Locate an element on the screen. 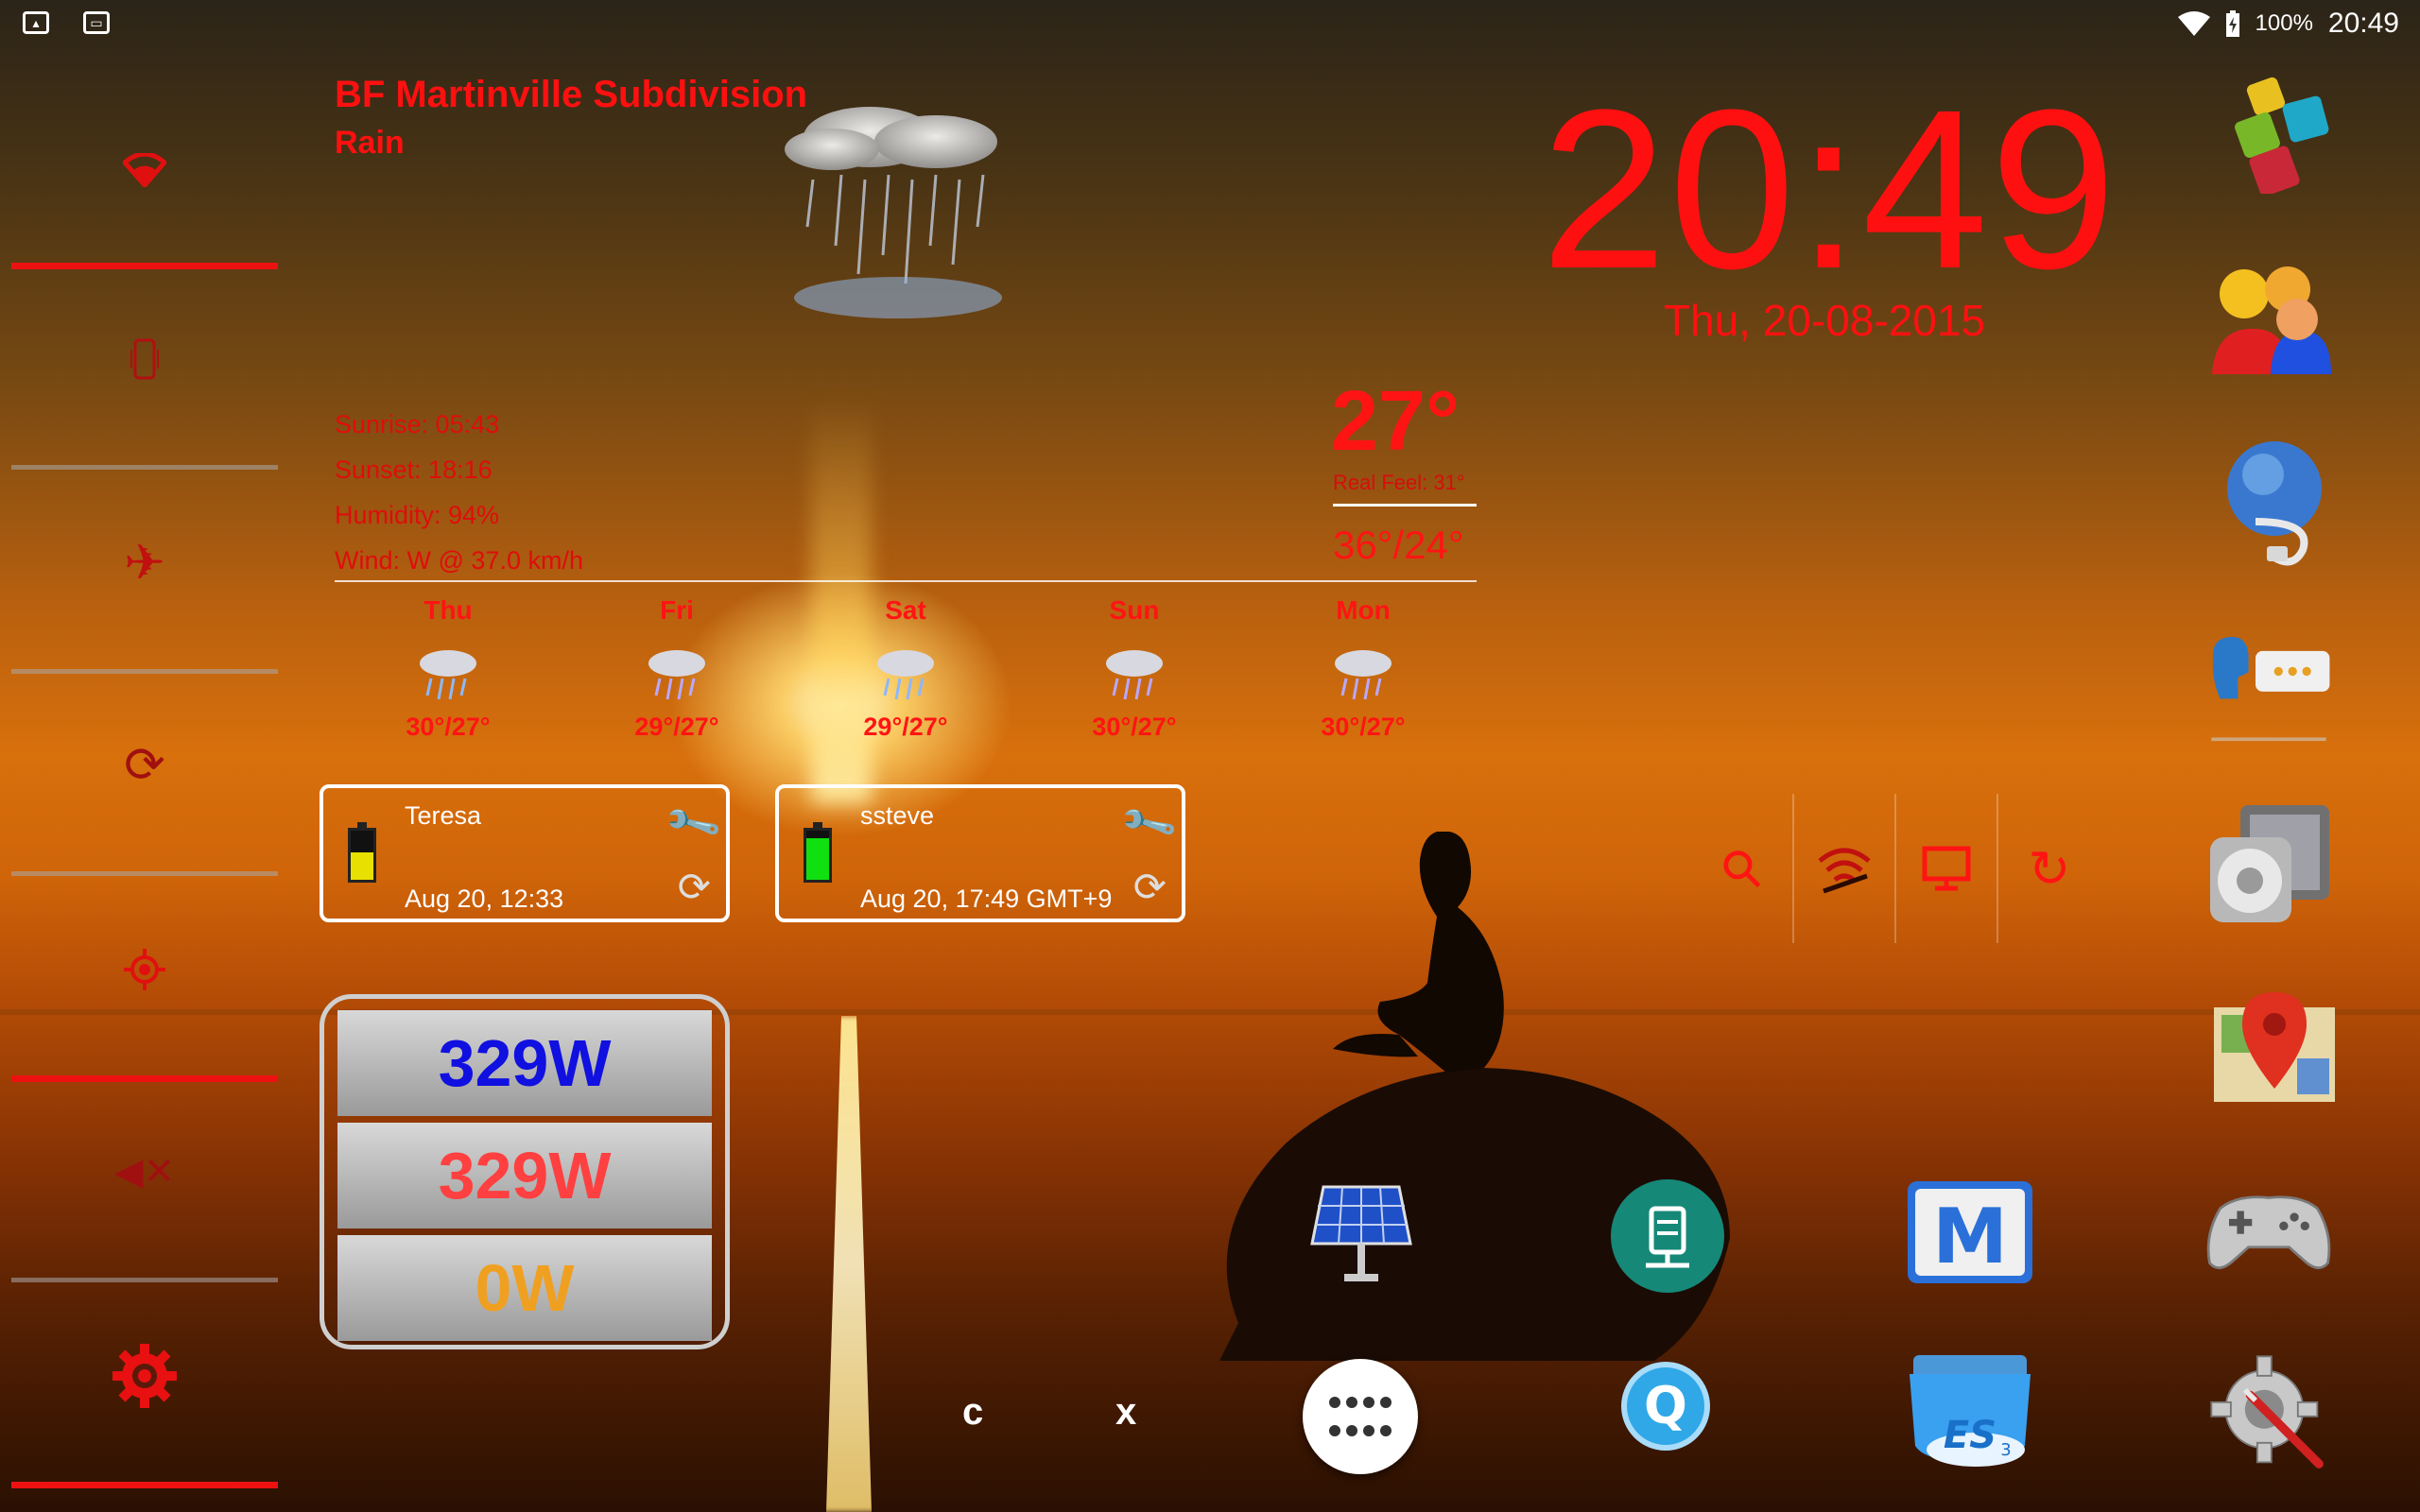 This screenshot has width=2420, height=1512. x-button: x is located at coordinates (1125, 1412).